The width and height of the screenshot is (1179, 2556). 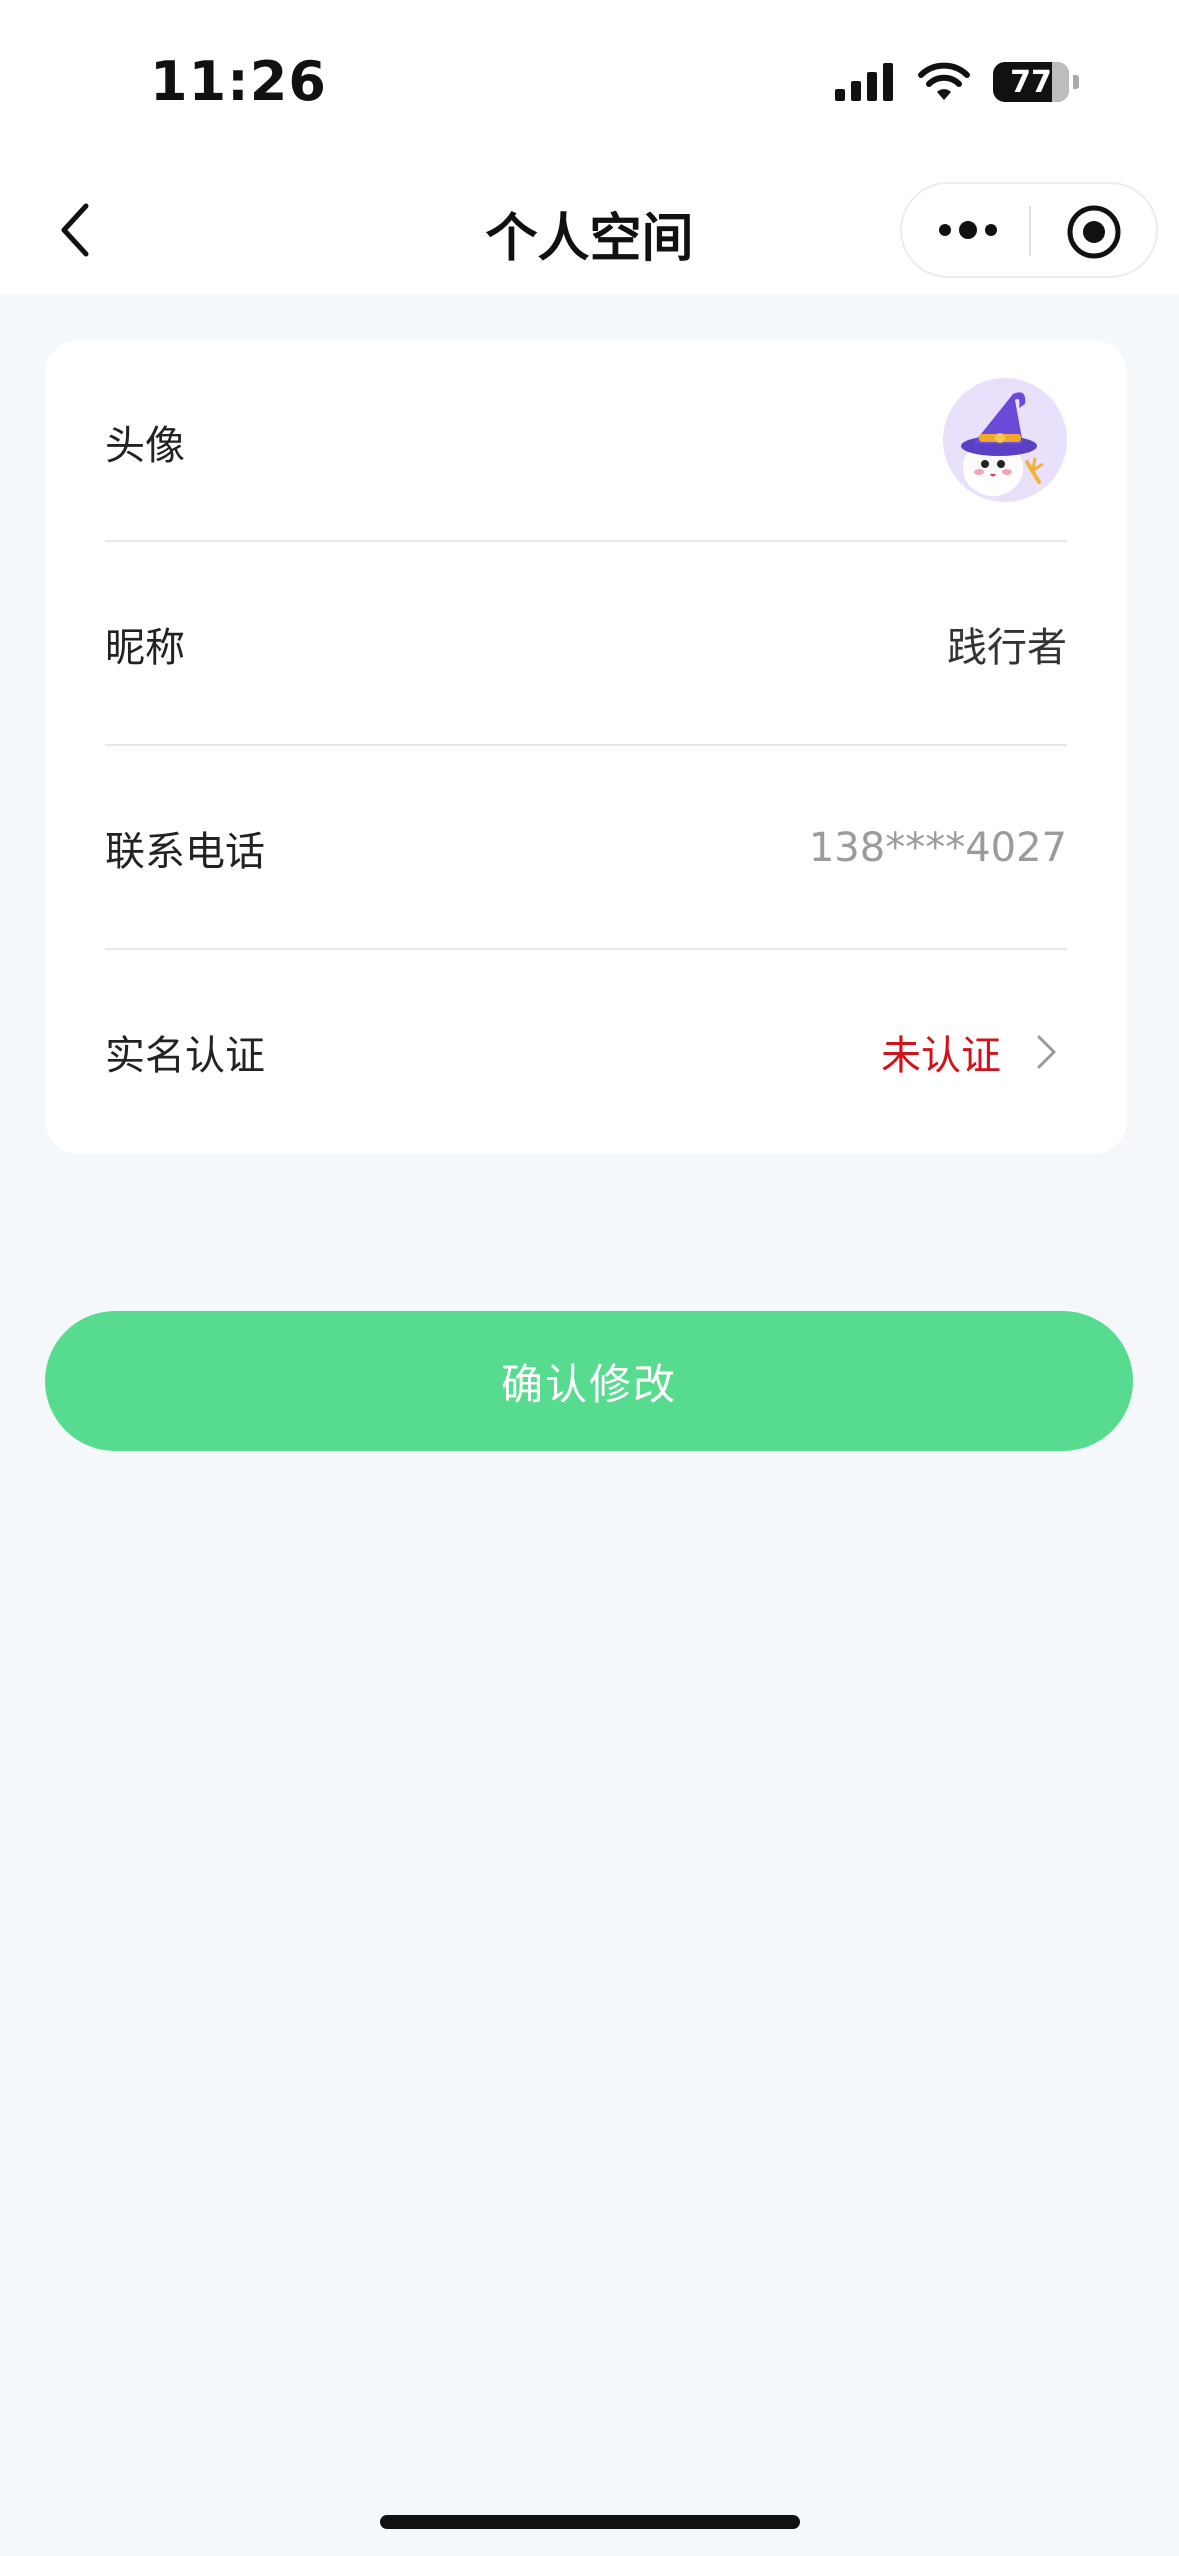 I want to click on wifi-icon, so click(x=944, y=81).